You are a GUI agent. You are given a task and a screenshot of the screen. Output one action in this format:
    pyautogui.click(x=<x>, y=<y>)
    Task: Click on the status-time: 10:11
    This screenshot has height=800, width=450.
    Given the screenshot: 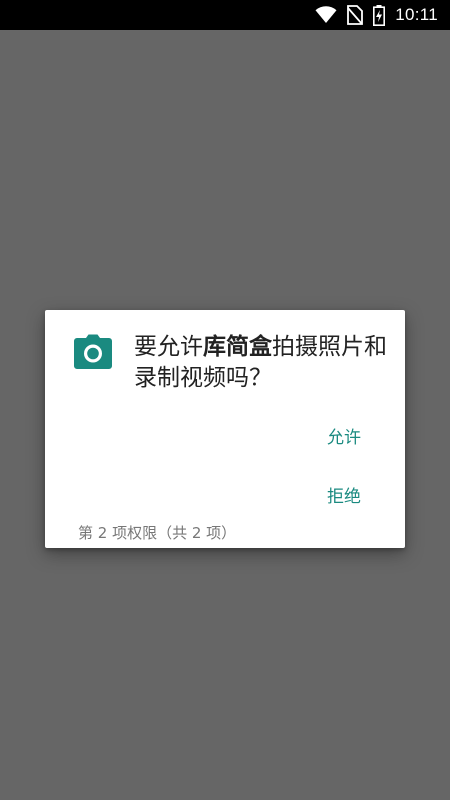 What is the action you would take?
    pyautogui.click(x=416, y=14)
    